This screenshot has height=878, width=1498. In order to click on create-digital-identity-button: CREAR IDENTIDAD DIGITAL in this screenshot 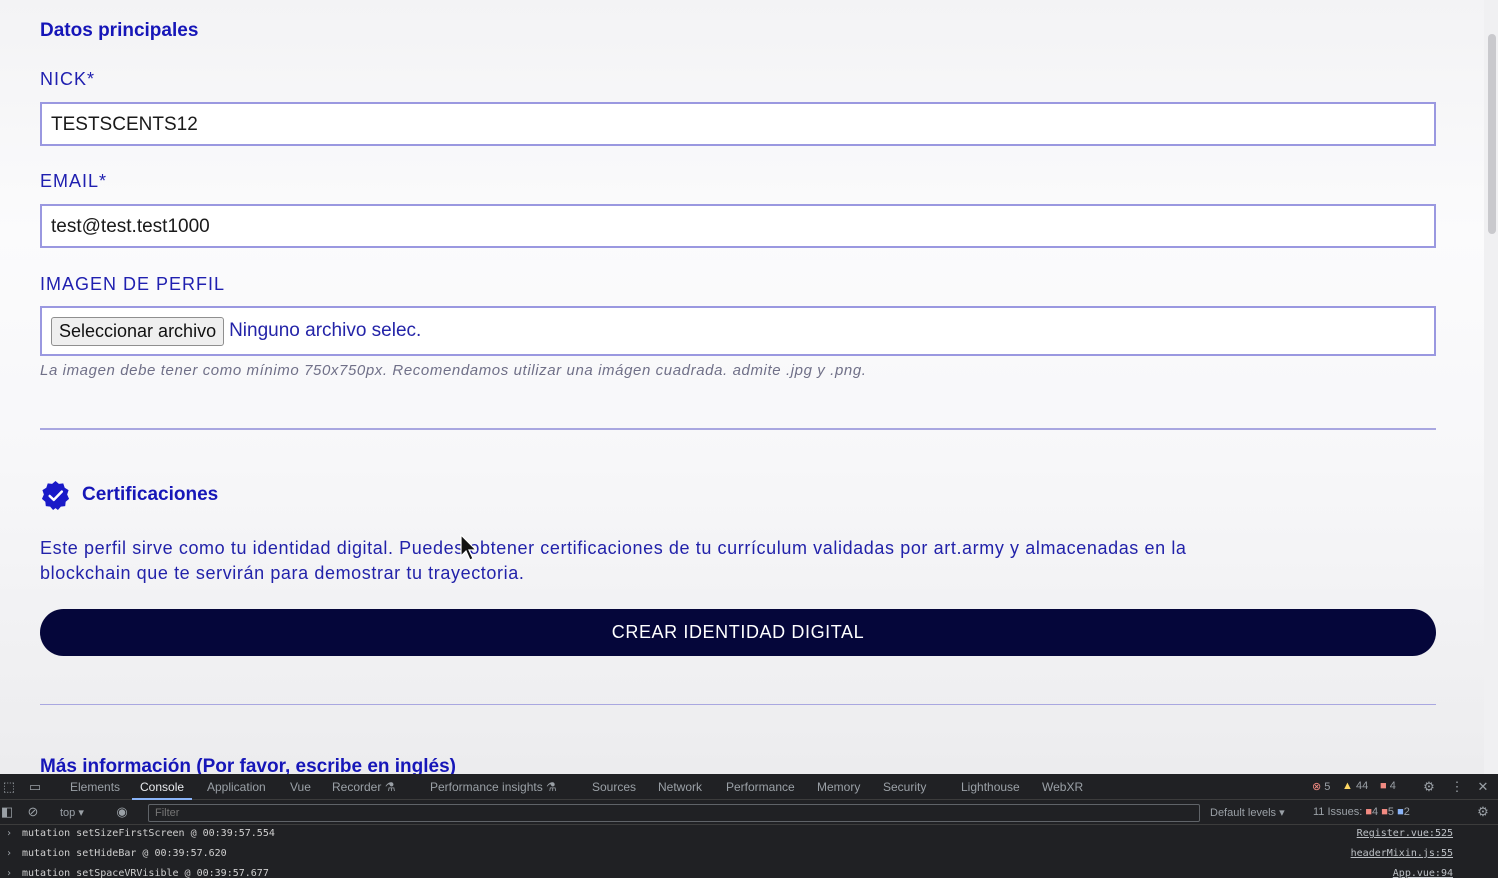, I will do `click(738, 632)`.